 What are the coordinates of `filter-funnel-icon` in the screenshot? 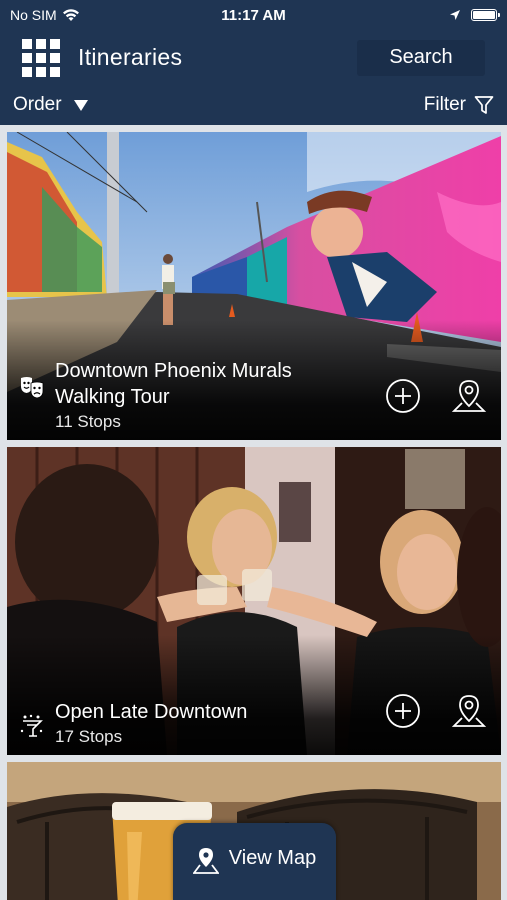 It's located at (484, 105).